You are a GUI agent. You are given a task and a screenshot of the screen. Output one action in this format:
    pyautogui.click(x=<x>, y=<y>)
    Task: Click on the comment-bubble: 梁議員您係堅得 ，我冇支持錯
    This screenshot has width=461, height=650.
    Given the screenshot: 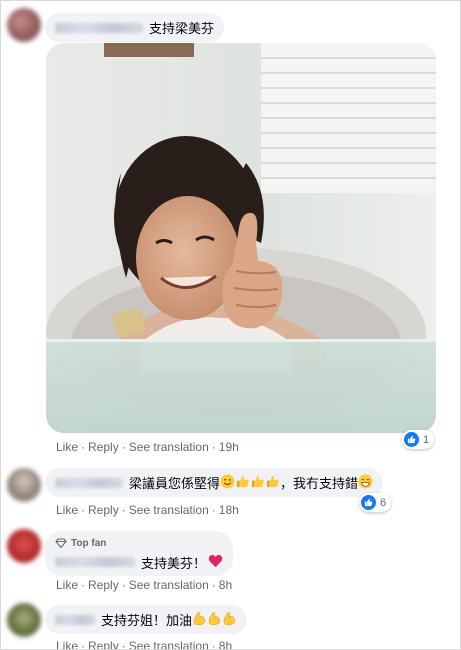 What is the action you would take?
    pyautogui.click(x=214, y=482)
    